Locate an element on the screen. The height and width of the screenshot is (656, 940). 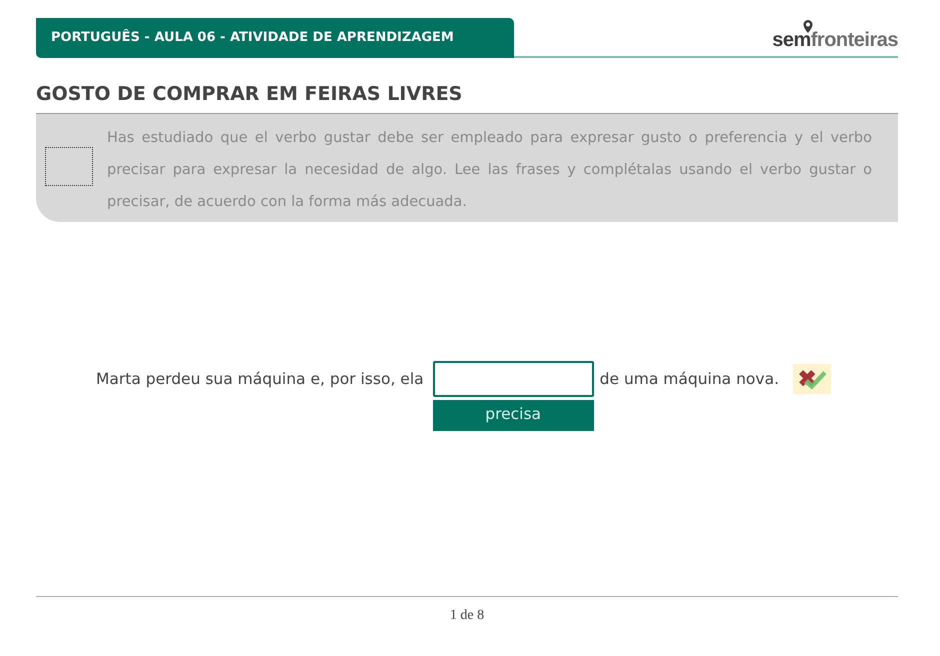
sentence-text: de uma máquina nova. is located at coordinates (690, 379).